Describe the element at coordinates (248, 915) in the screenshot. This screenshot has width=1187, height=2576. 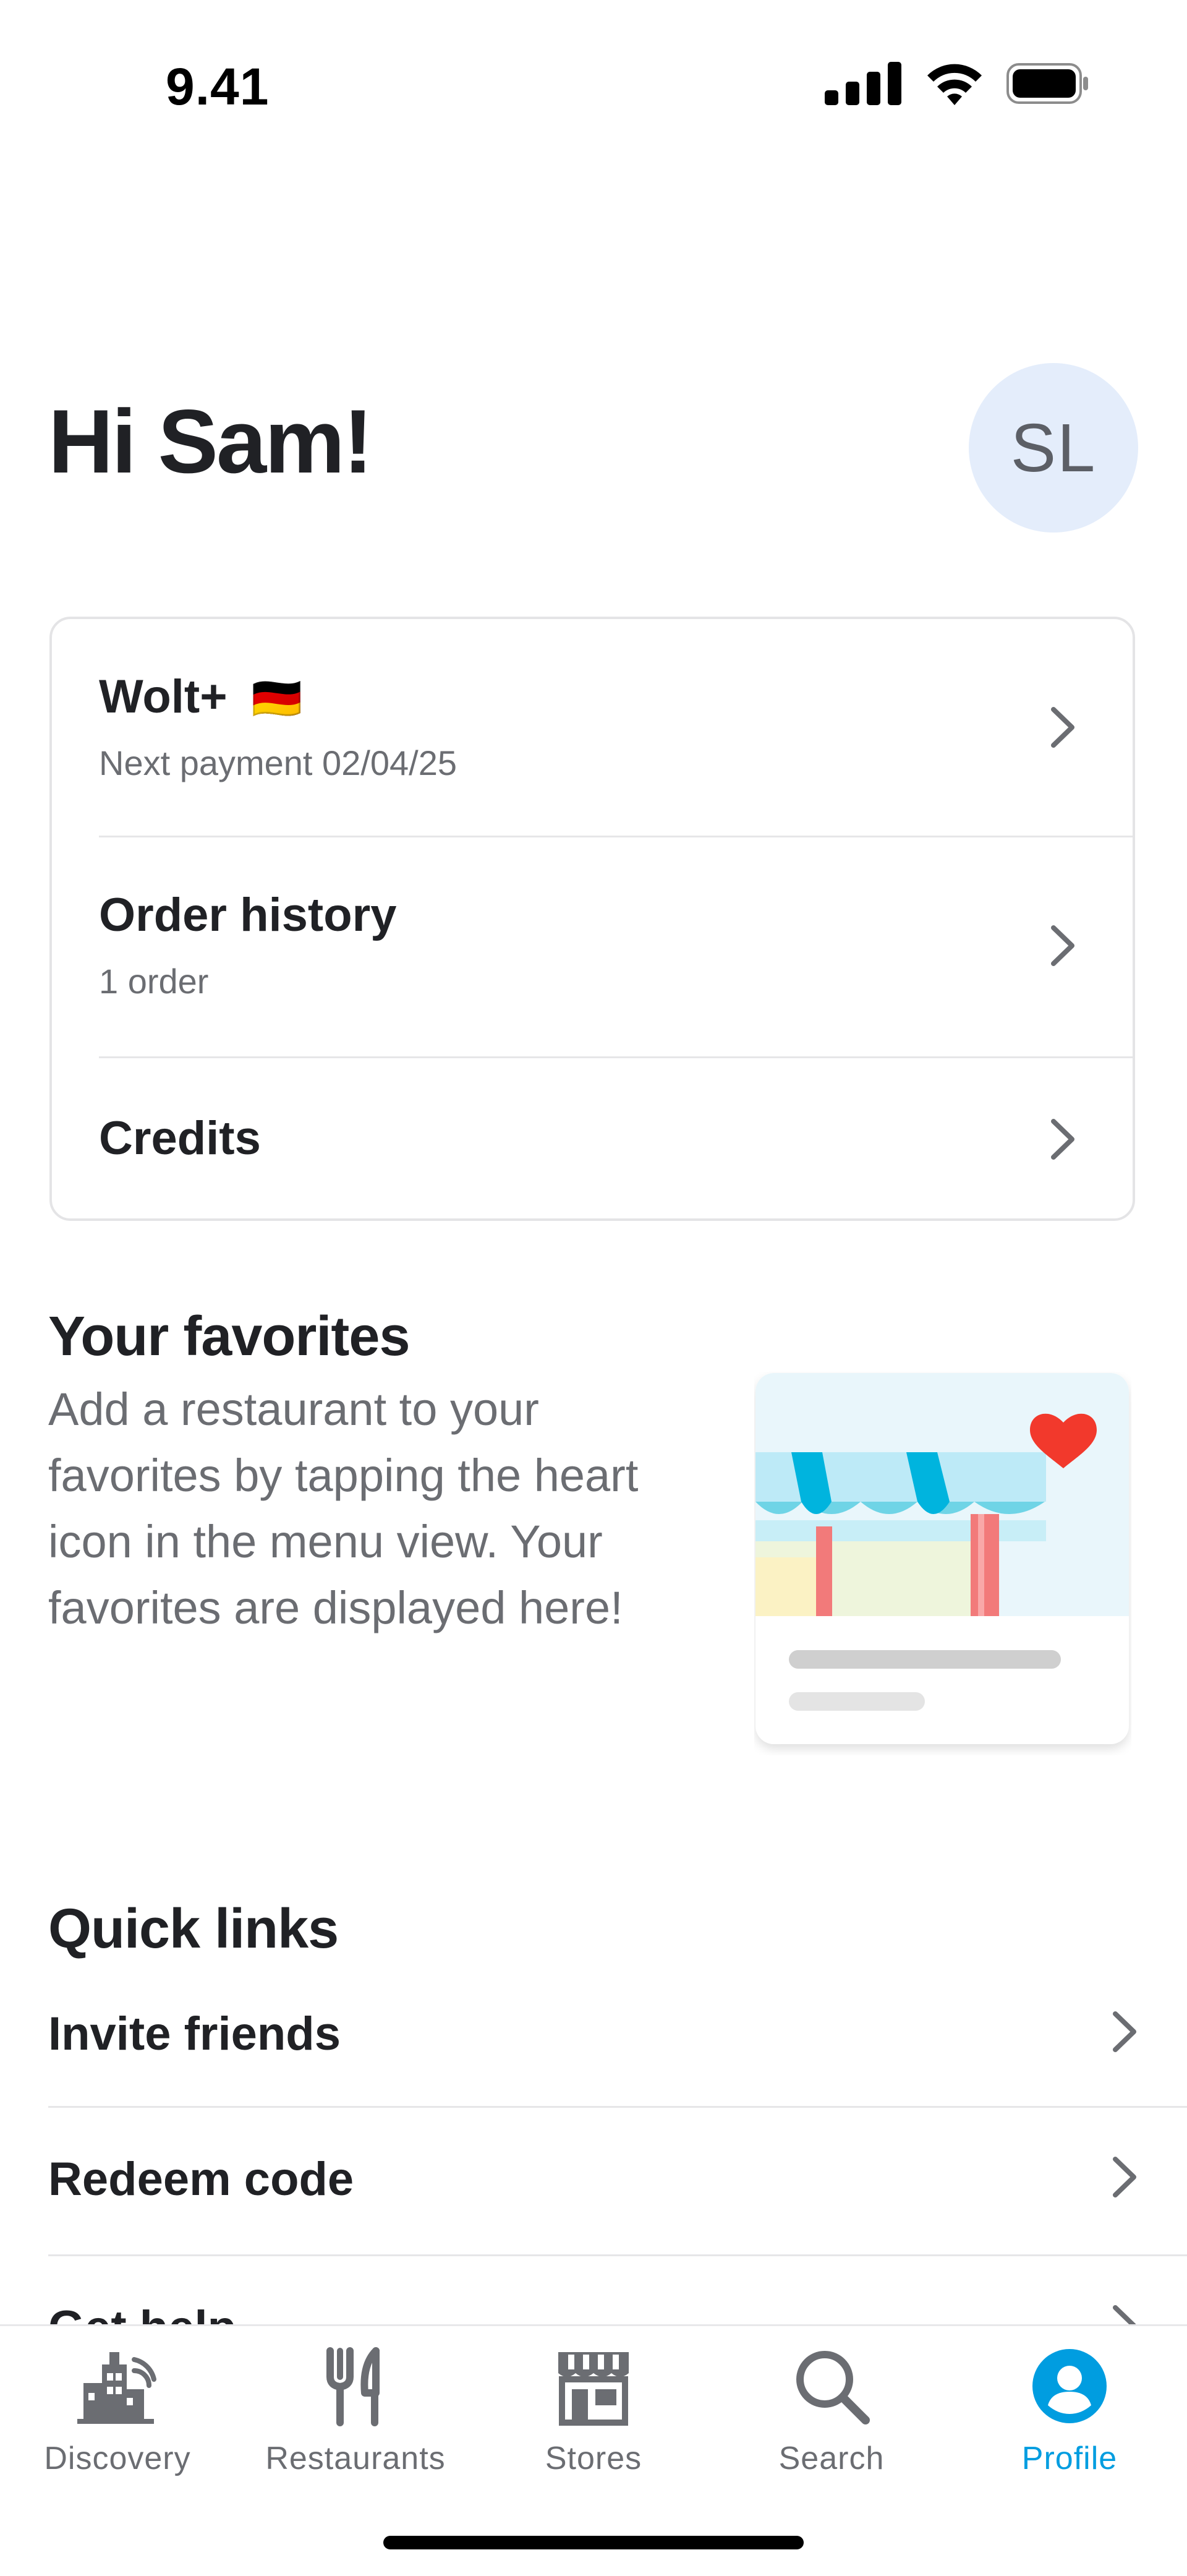
I see `order-history-title: Order history` at that location.